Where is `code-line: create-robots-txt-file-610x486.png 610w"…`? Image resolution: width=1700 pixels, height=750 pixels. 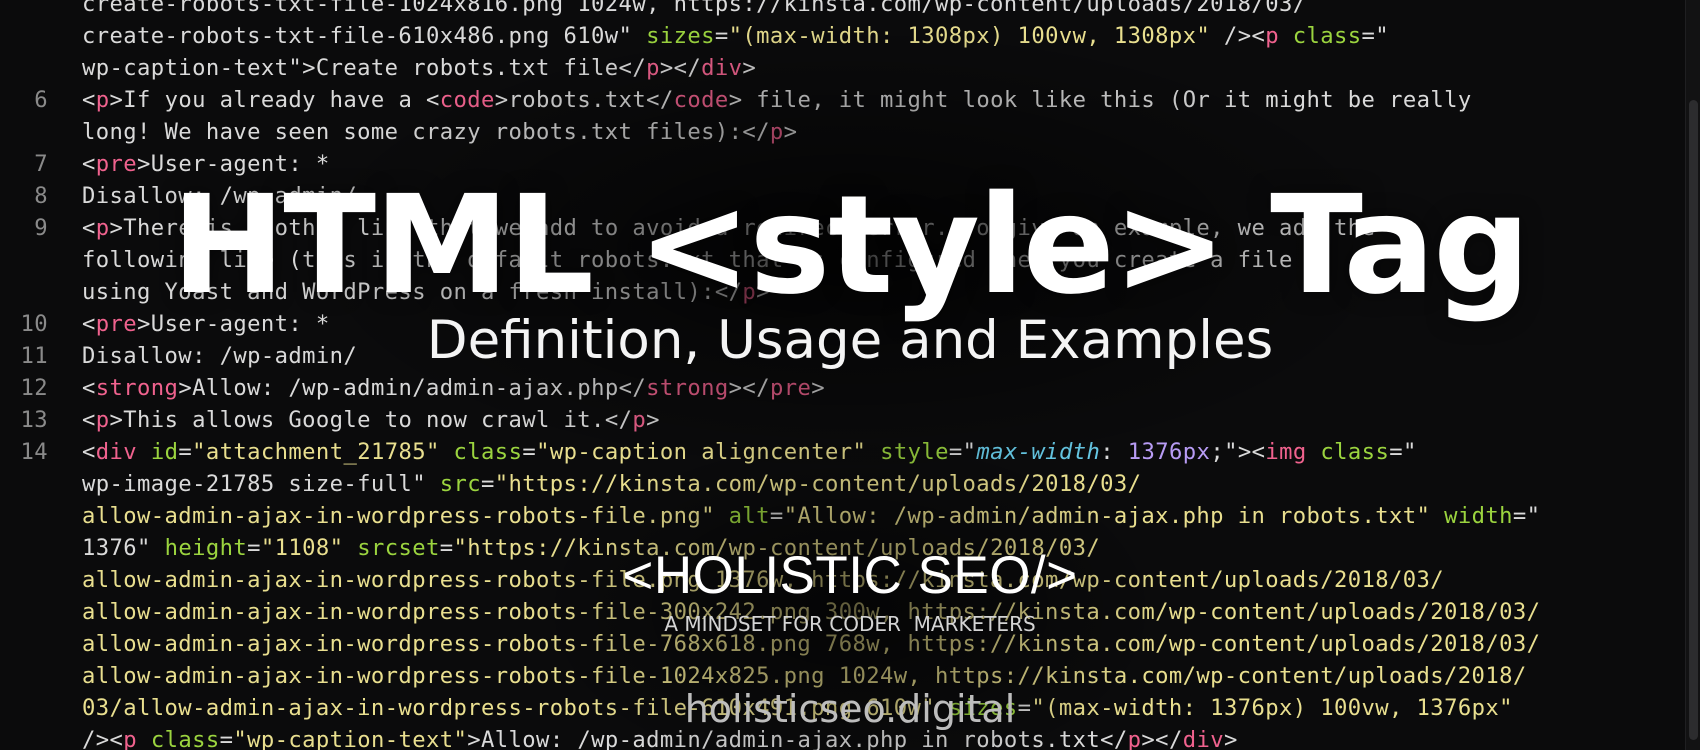 code-line: create-robots-txt-file-610x486.png 610w"… is located at coordinates (850, 36).